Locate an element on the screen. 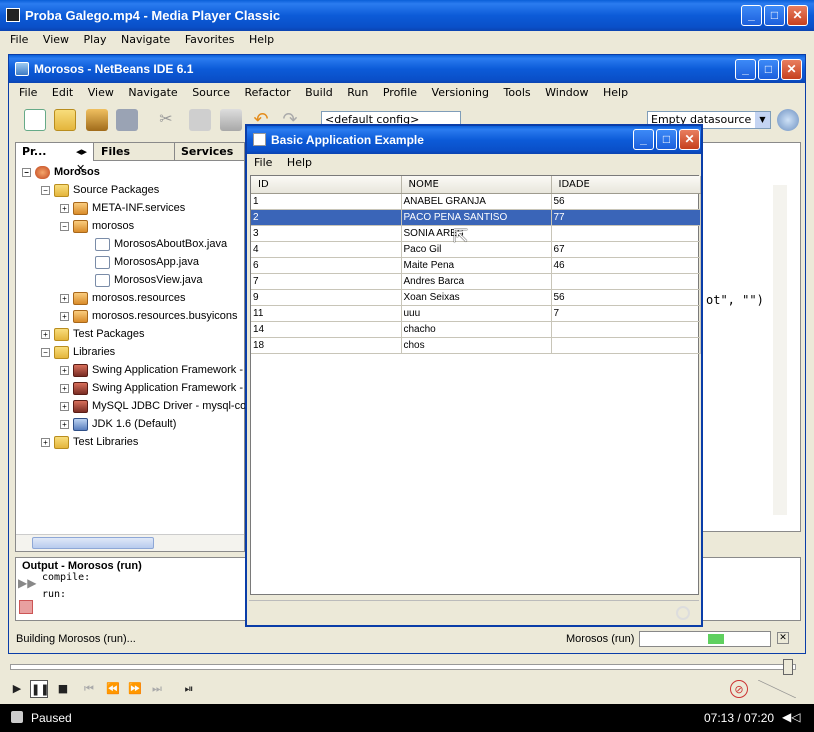 This screenshot has width=814, height=732. cell-nome: PACO PENA SANTISO is located at coordinates (476, 217).